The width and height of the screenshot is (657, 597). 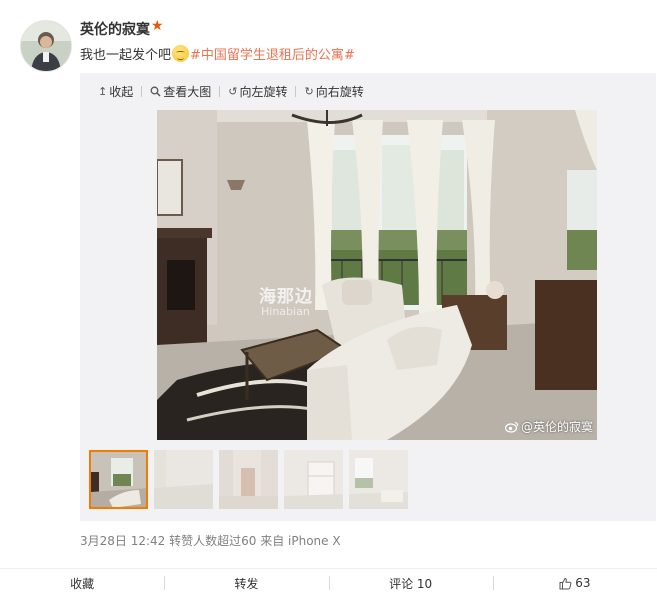 I want to click on view-large-button: 查看大图, so click(x=180, y=91).